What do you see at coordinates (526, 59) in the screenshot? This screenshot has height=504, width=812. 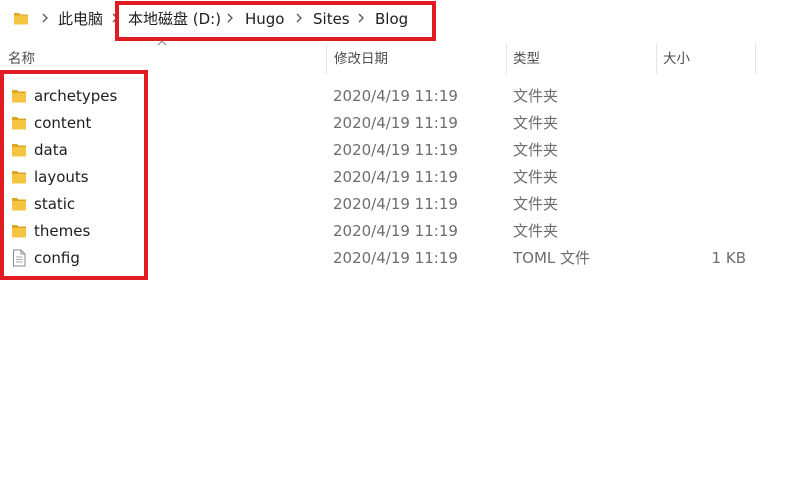 I see `column-type: 类型` at bounding box center [526, 59].